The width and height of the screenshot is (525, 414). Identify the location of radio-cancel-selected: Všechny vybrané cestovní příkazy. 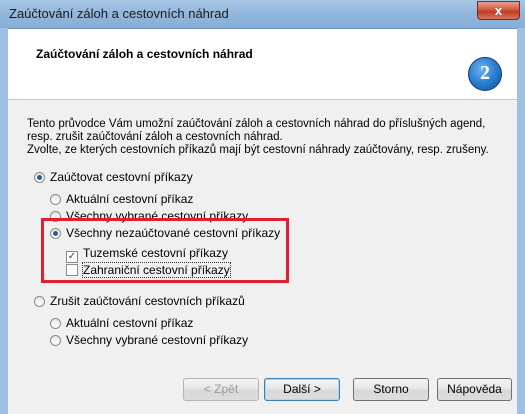
(149, 340).